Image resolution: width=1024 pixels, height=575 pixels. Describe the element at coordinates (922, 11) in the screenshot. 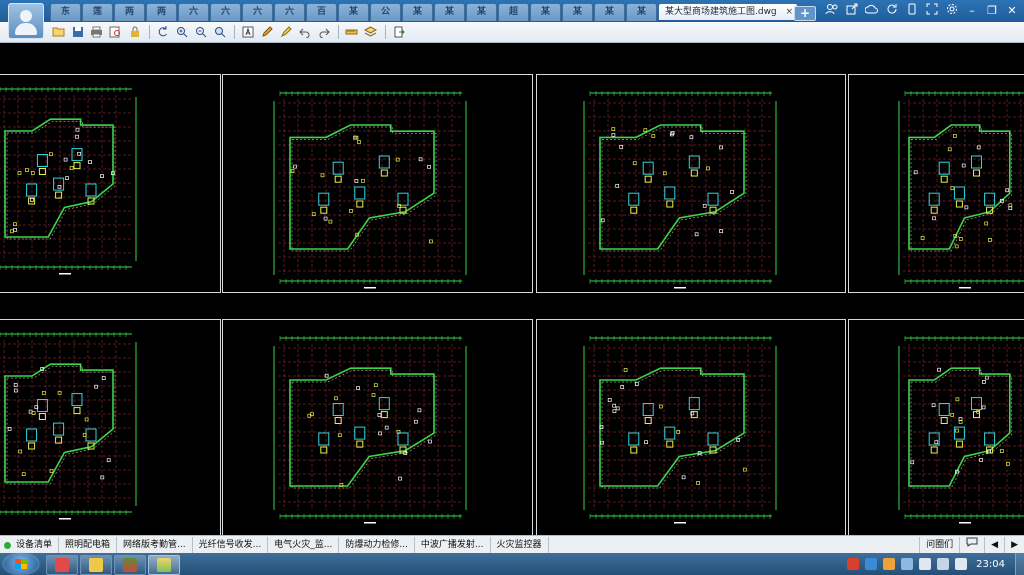

I see `window-controls: – ❐ ✕` at that location.